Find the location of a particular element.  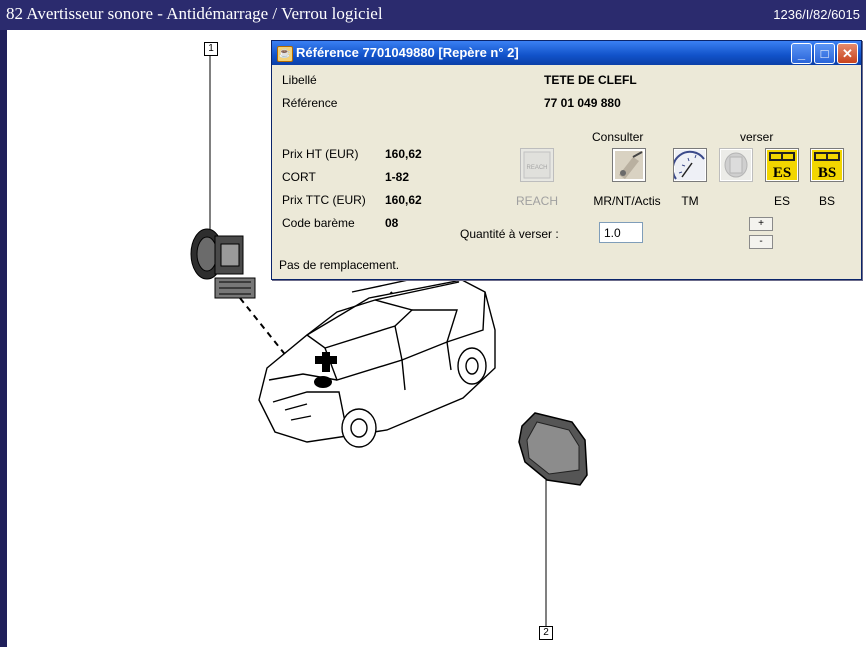

close-icon: ✕ is located at coordinates (847, 53).